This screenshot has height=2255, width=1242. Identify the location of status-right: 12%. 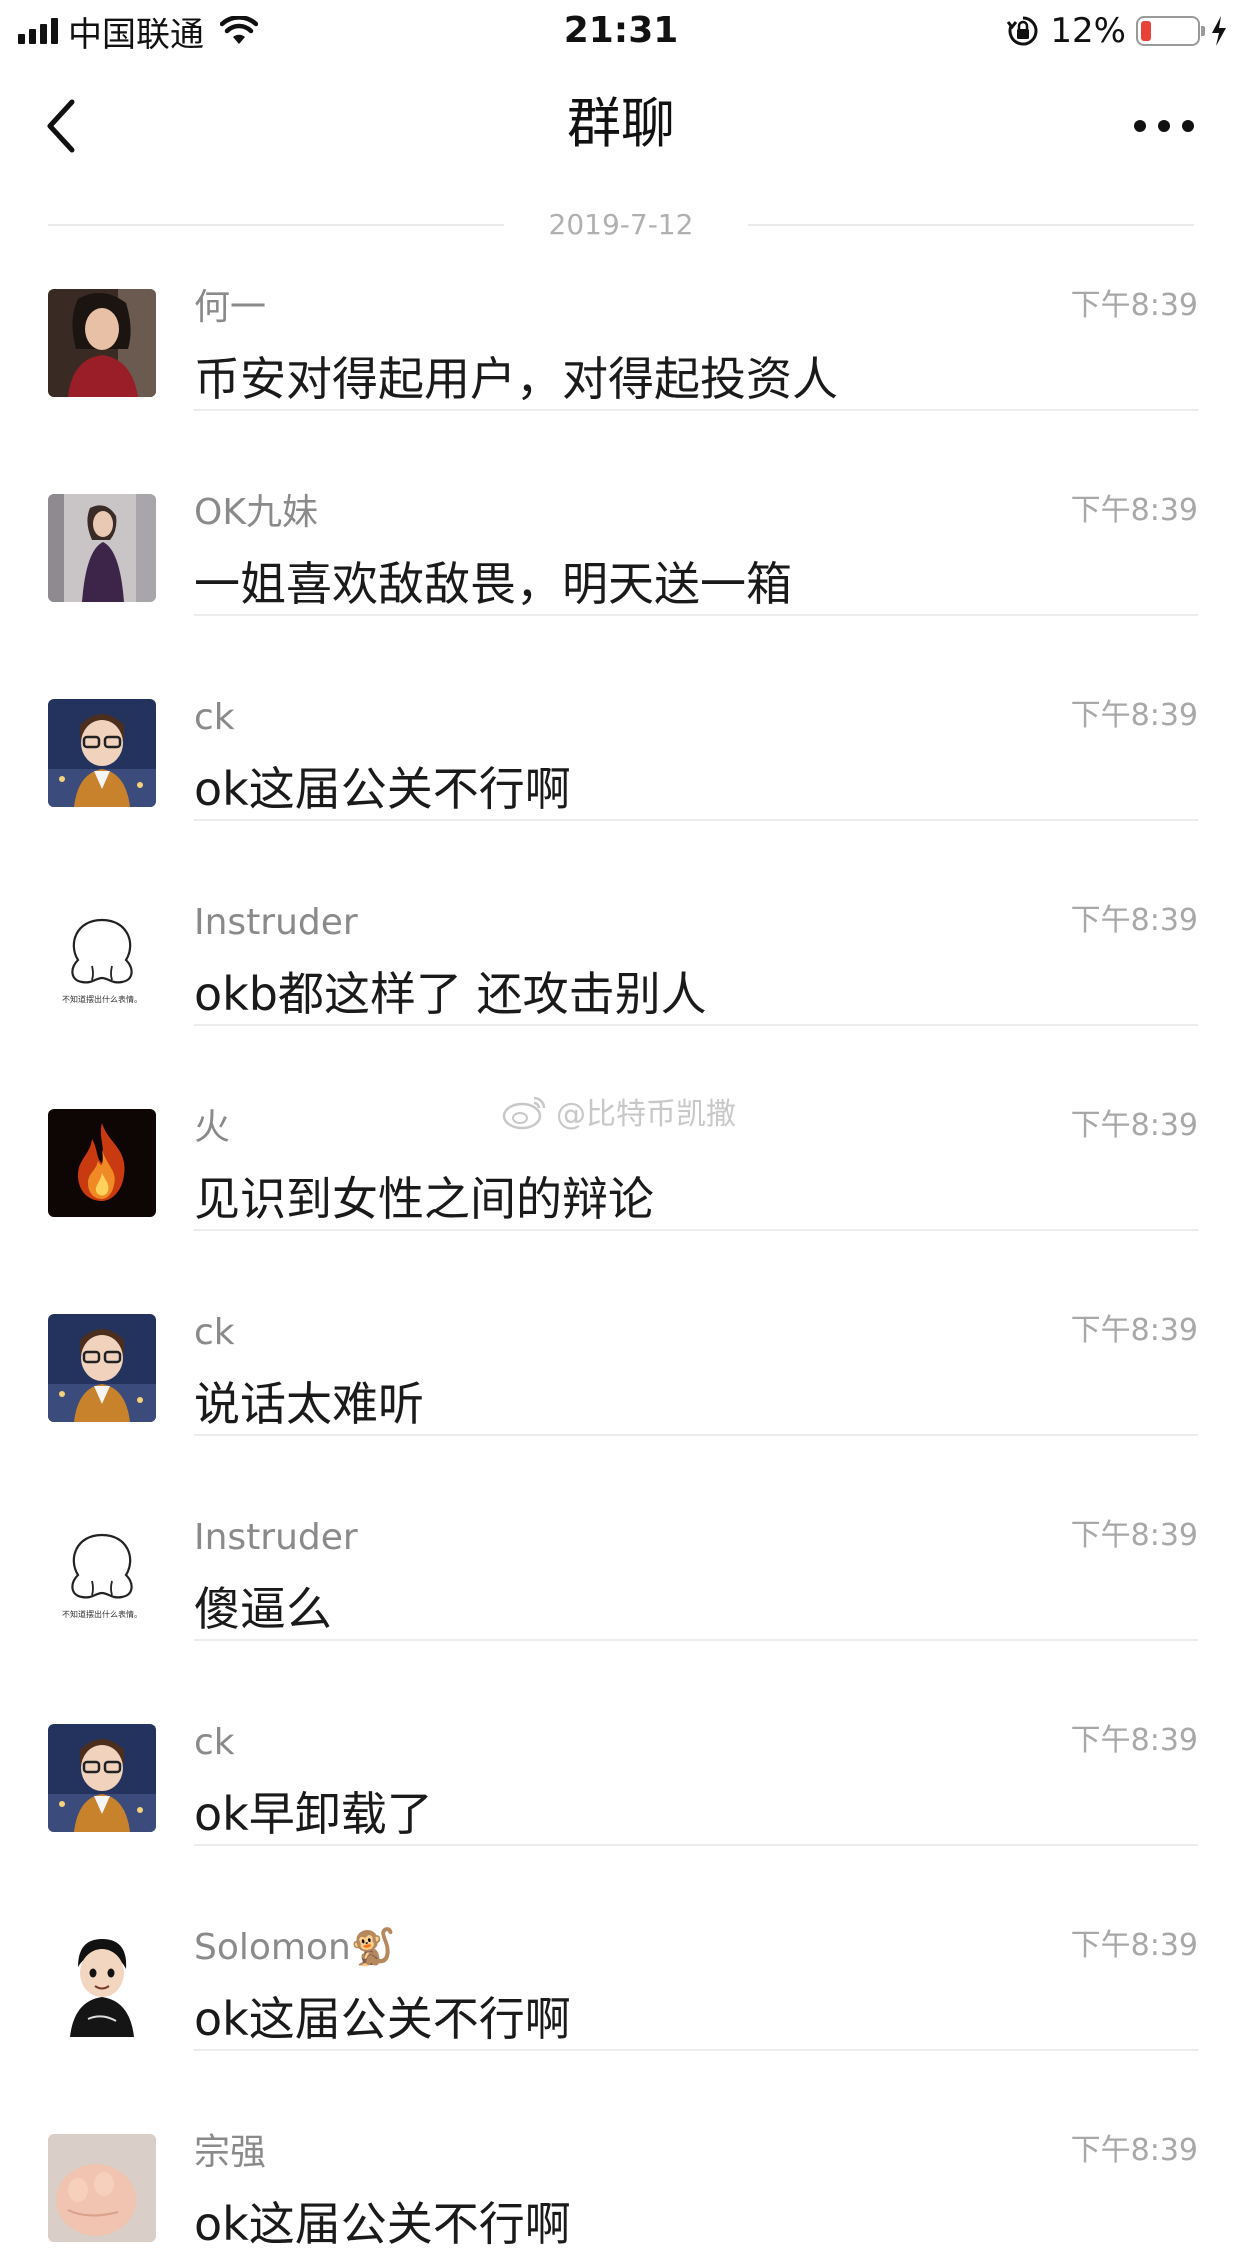
(1117, 31).